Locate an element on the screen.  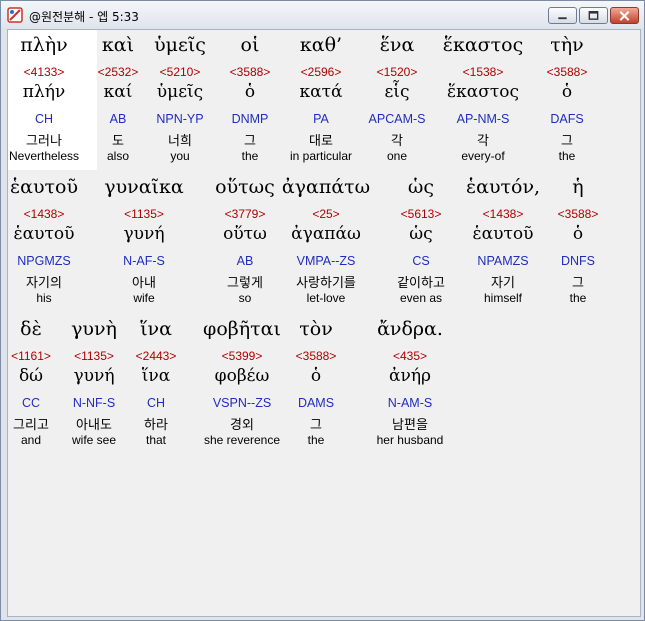
word-strongs: <4133> is located at coordinates (44, 72).